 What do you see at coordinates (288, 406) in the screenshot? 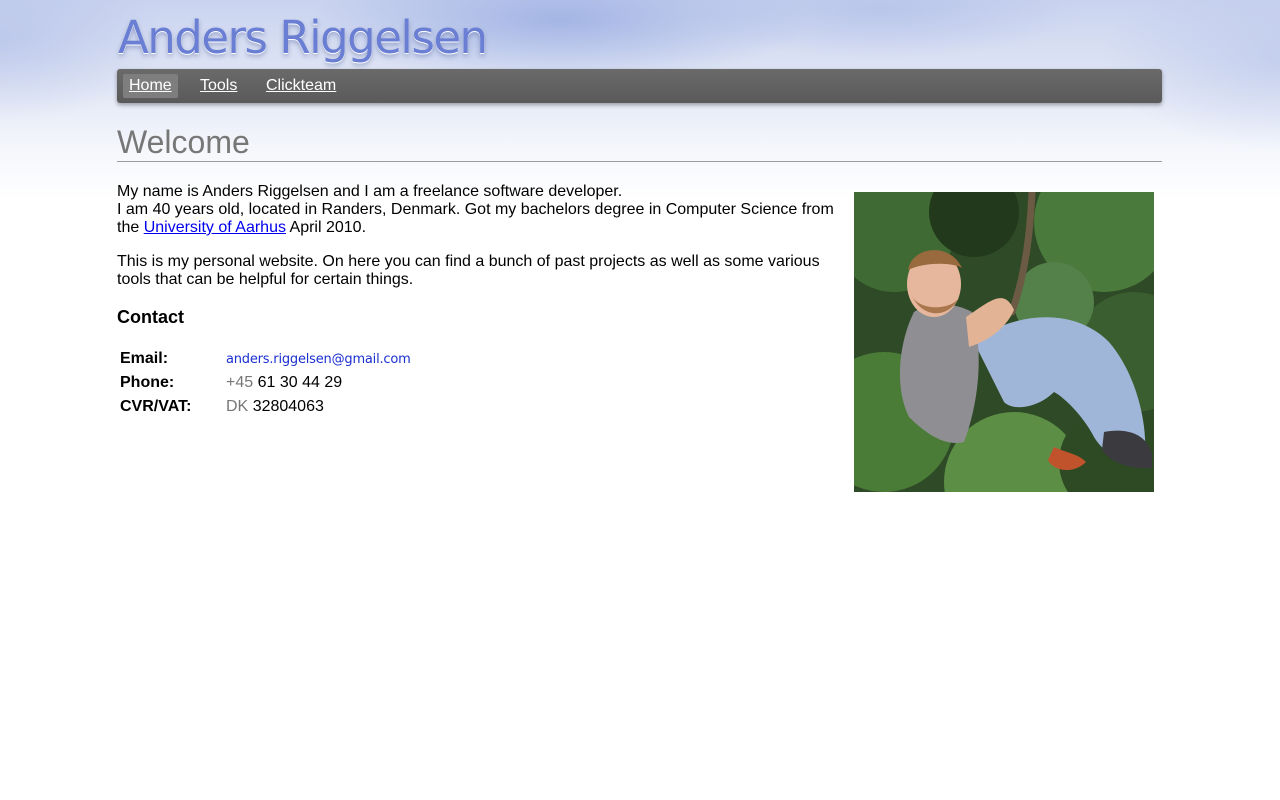
I see `vat-number: 32804063` at bounding box center [288, 406].